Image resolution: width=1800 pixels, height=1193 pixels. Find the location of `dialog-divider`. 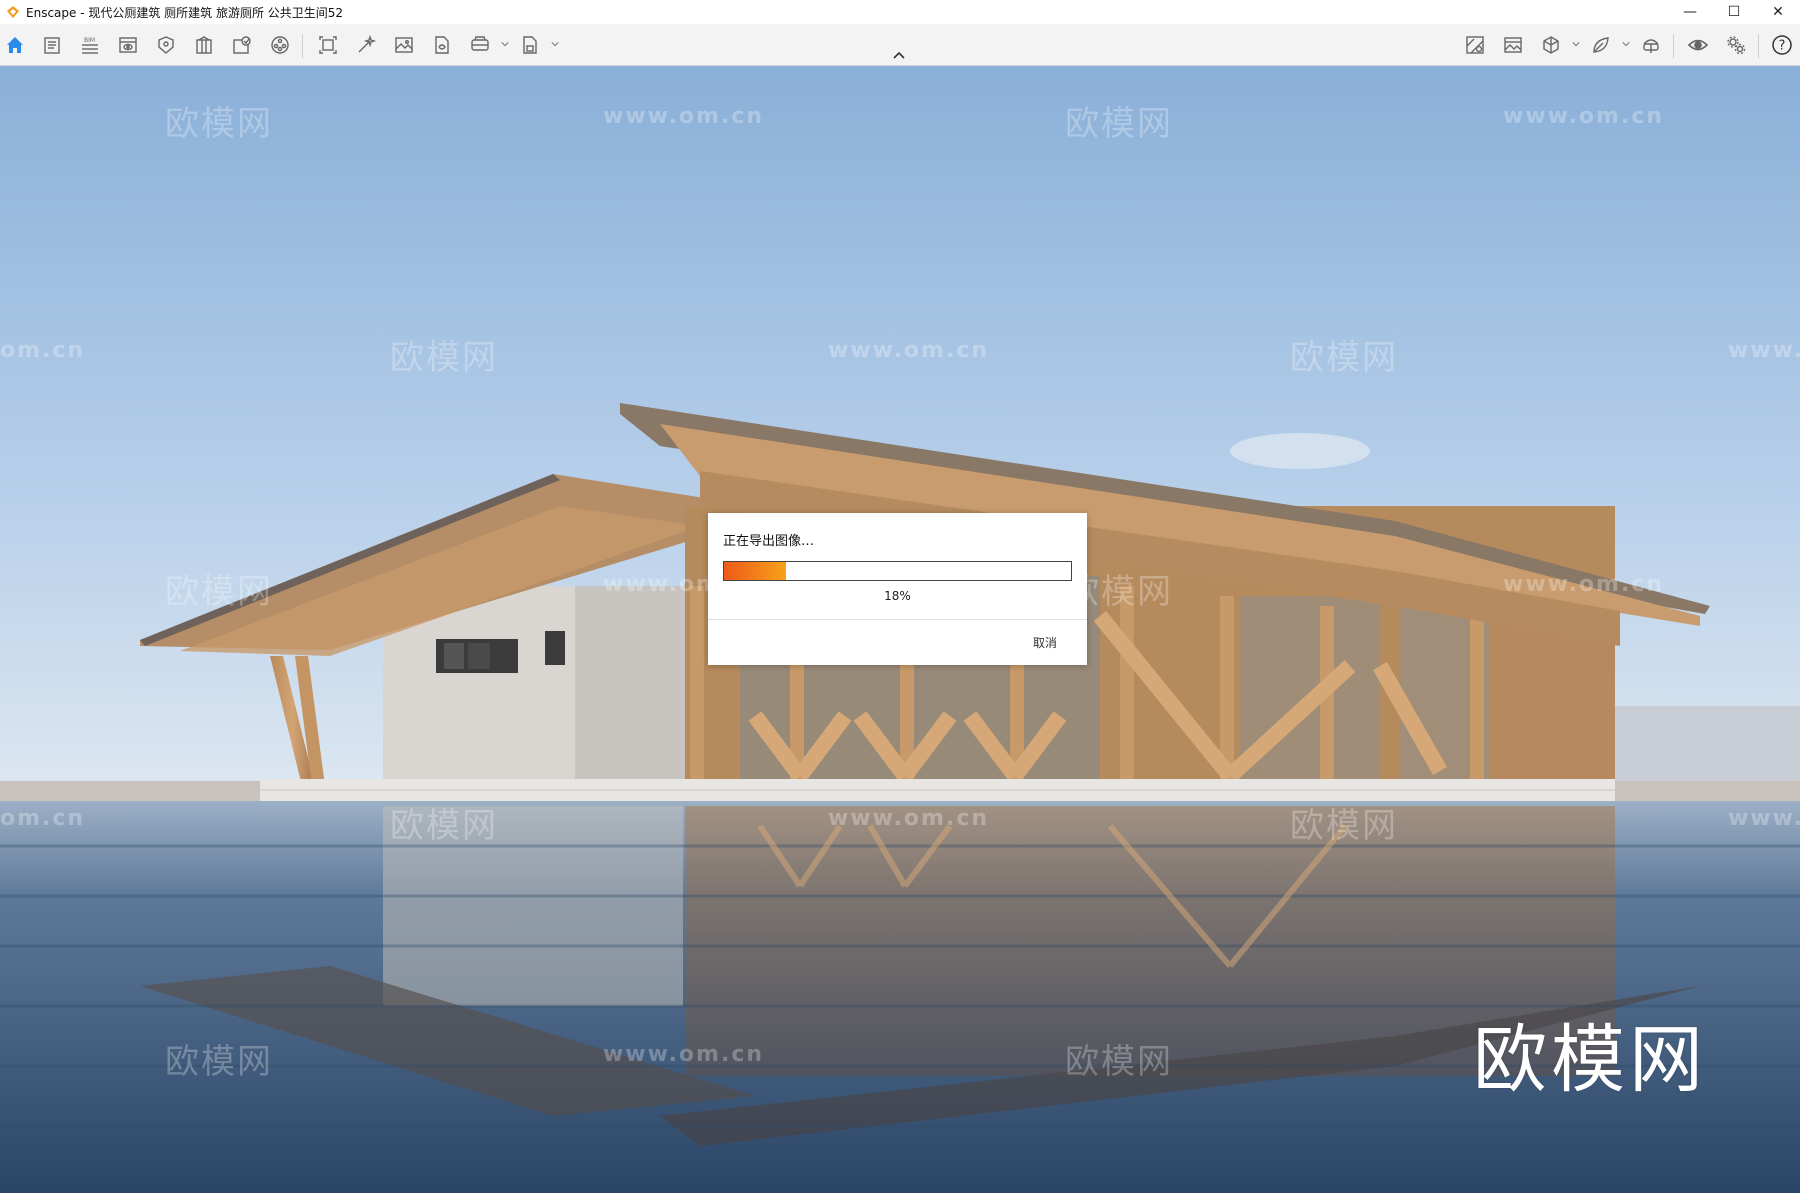

dialog-divider is located at coordinates (897, 619).